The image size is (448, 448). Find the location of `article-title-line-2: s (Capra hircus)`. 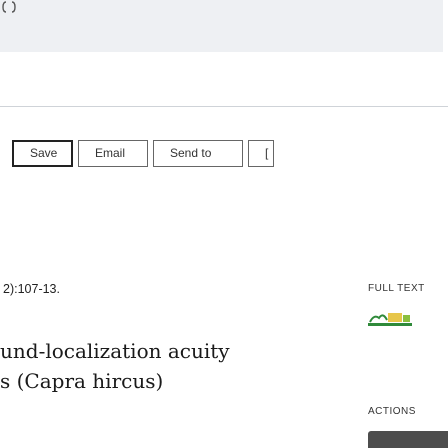

article-title-line-2: s (Capra hircus) is located at coordinates (82, 381).